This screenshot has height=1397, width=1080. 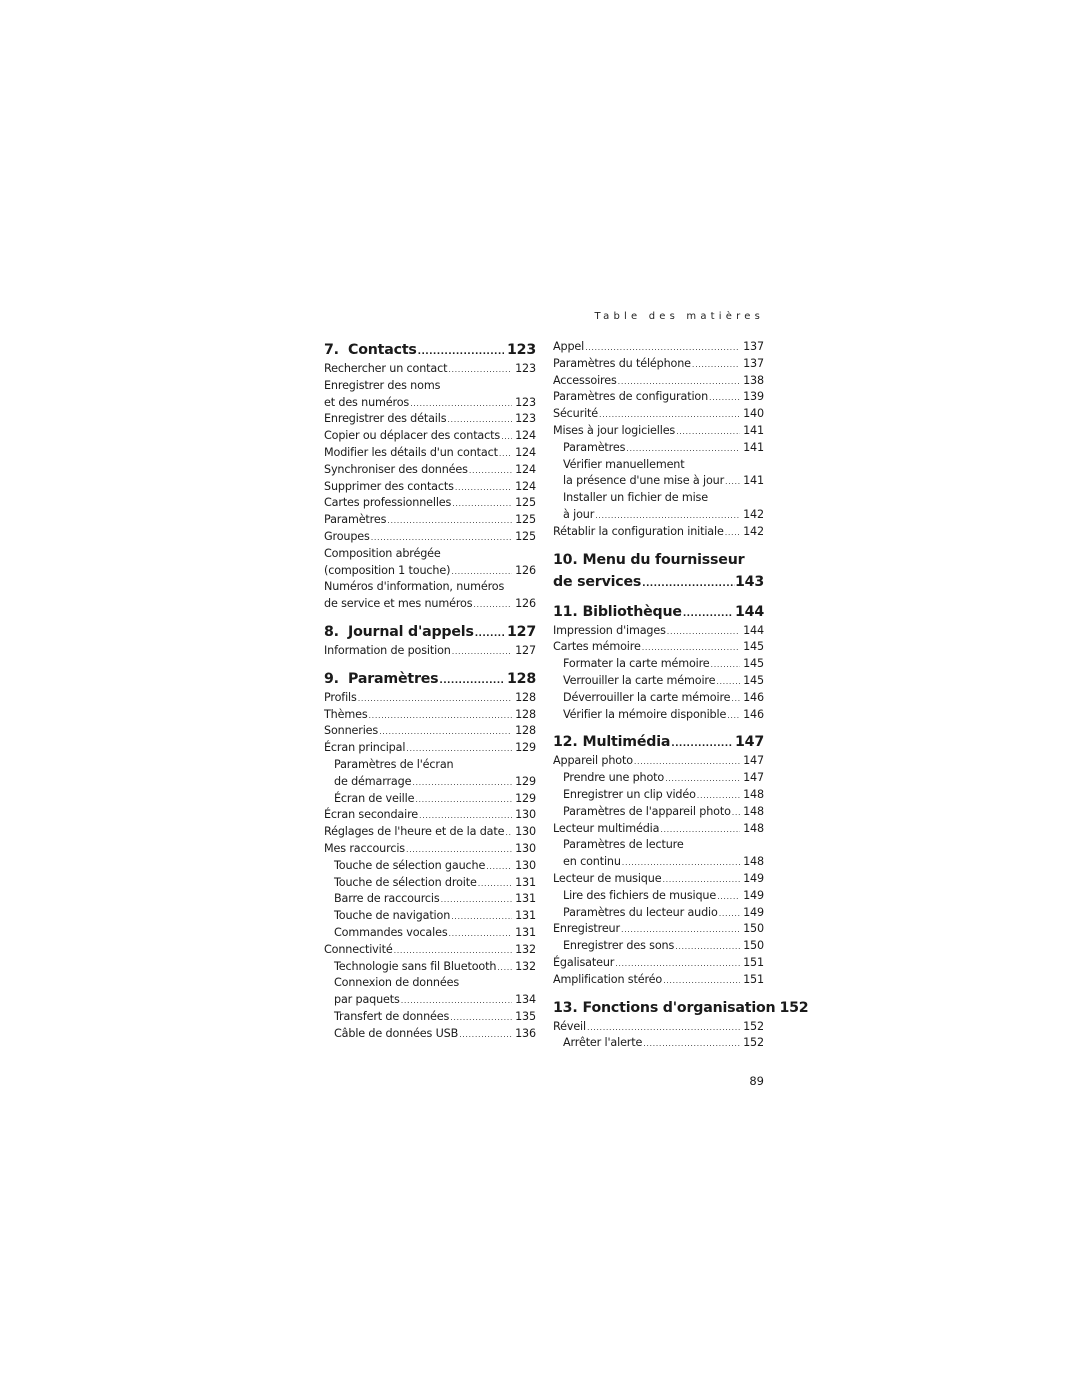 What do you see at coordinates (430, 651) in the screenshot?
I see `toc-entry: Information de position 127` at bounding box center [430, 651].